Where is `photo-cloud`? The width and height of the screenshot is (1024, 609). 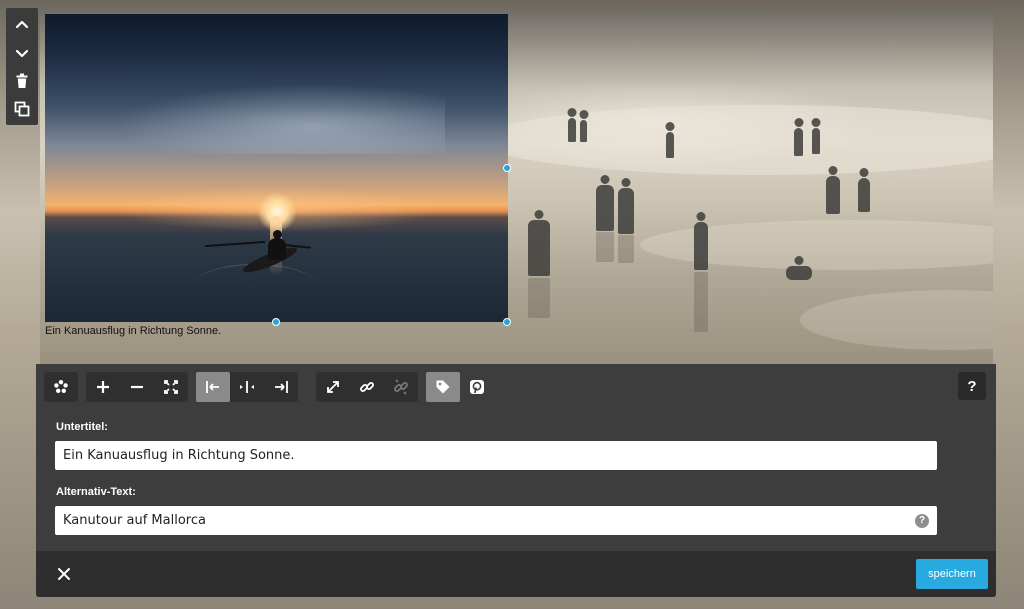
photo-cloud is located at coordinates (280, 119).